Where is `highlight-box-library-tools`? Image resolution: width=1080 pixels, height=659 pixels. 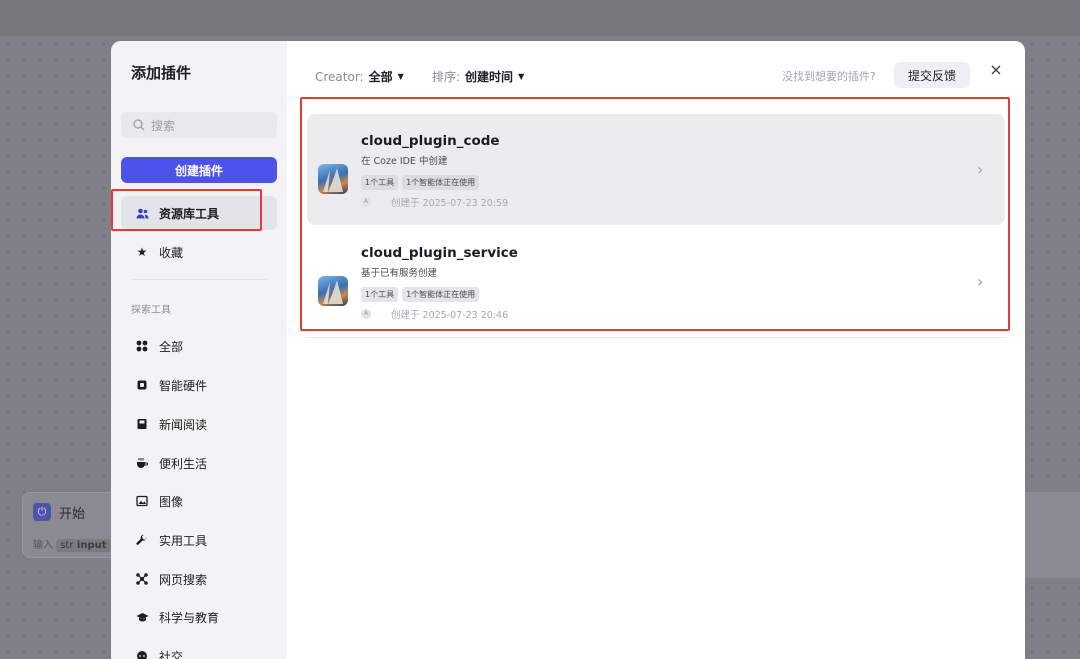
highlight-box-library-tools is located at coordinates (186, 210).